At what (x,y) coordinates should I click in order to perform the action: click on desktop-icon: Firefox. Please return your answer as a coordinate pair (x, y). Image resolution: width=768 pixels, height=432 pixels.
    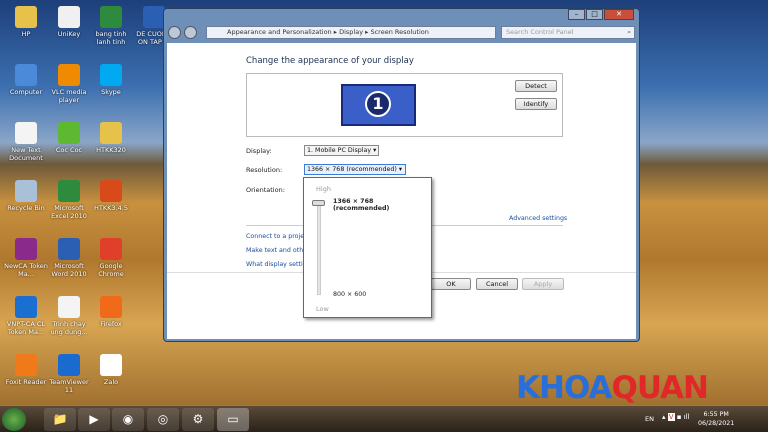
    Looking at the image, I should click on (111, 312).